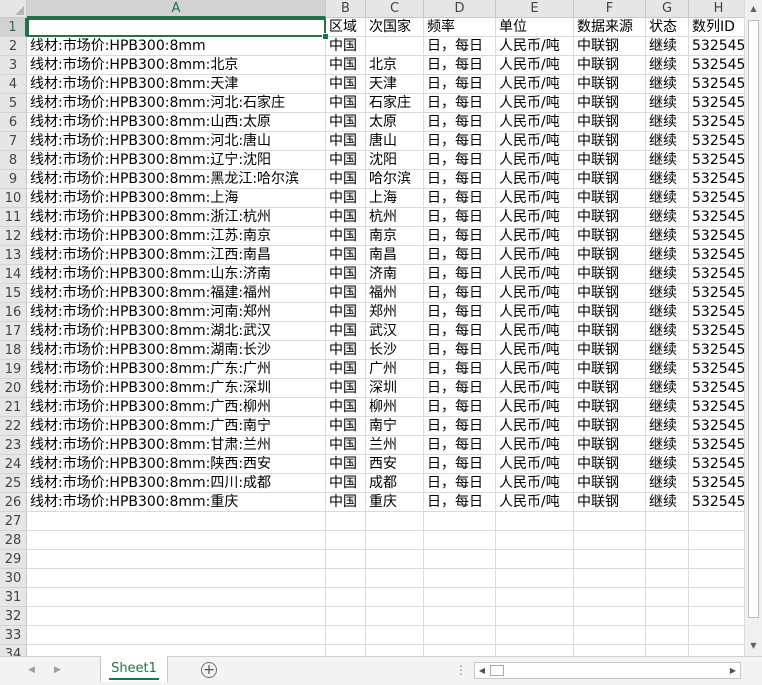  Describe the element at coordinates (134, 669) in the screenshot. I see `sheet-tab-sheet1: Sheet1` at that location.